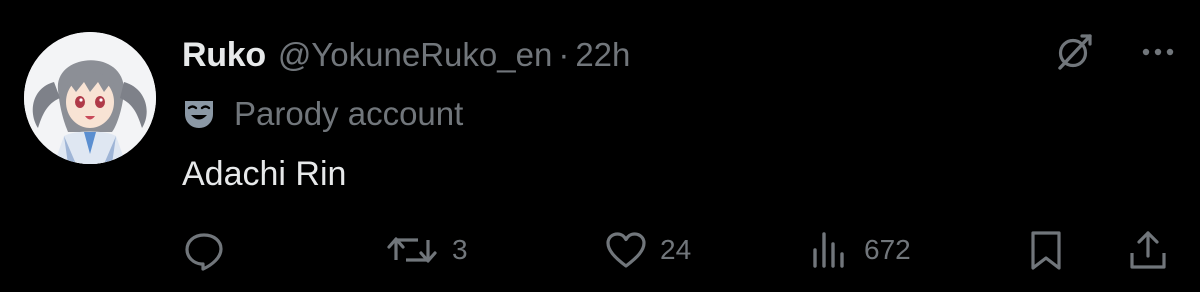 The height and width of the screenshot is (292, 1200). I want to click on reply-icon, so click(204, 252).